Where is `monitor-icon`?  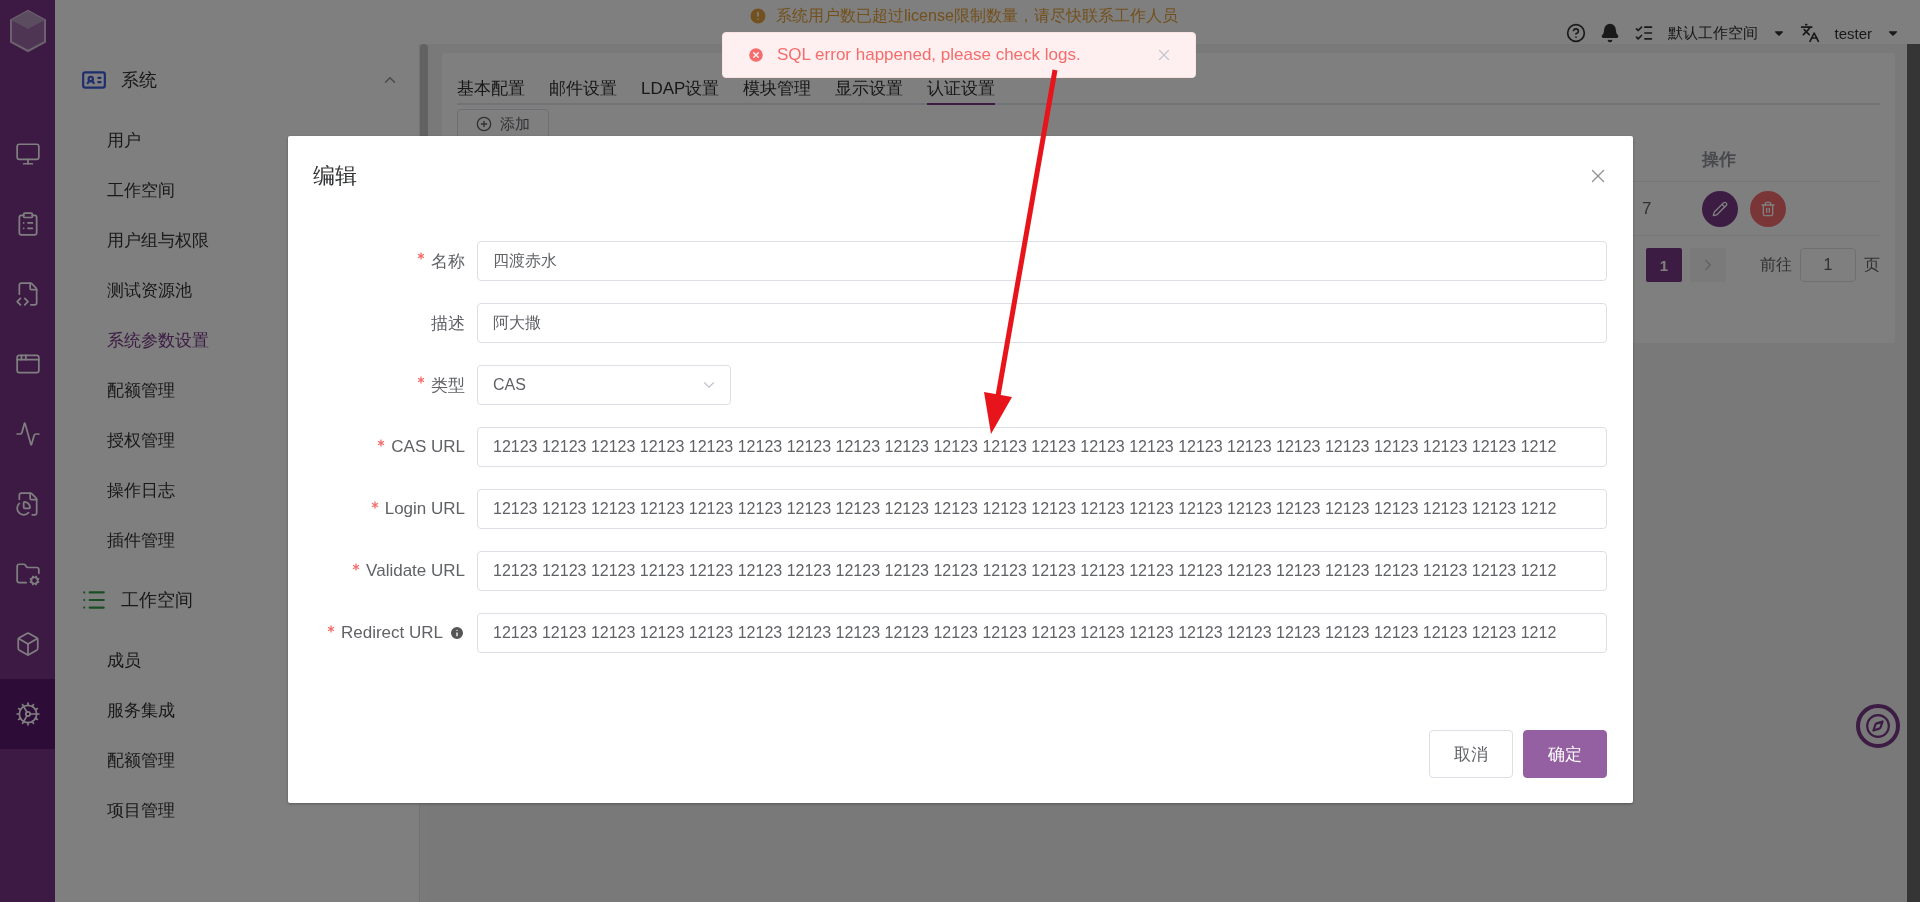 monitor-icon is located at coordinates (27, 154).